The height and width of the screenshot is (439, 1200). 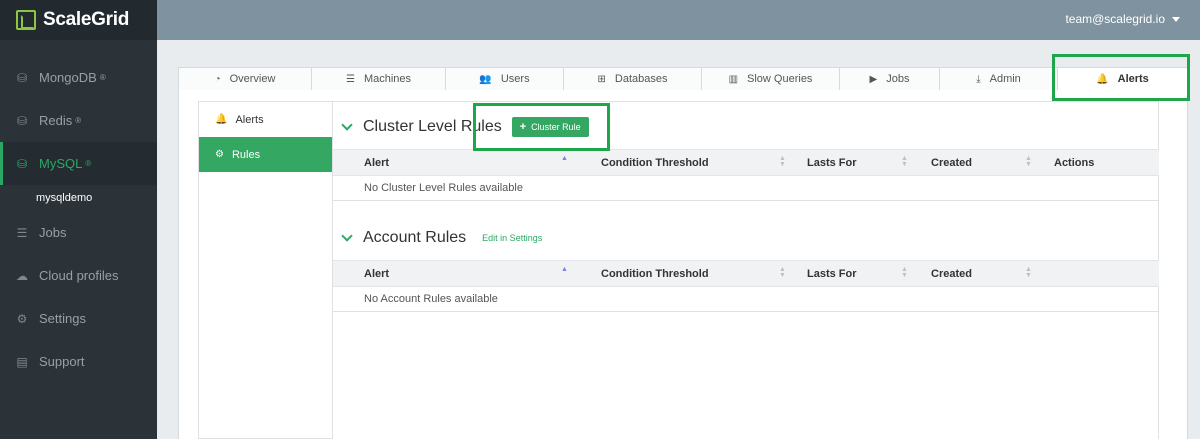 I want to click on plus-icon: +, so click(x=523, y=127).